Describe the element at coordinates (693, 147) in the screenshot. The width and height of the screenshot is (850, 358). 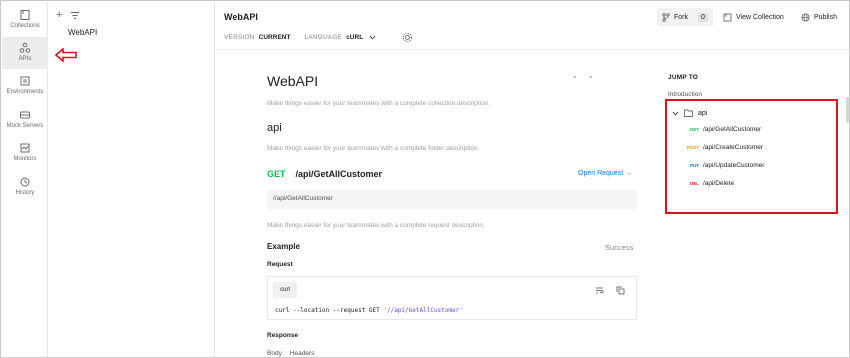
I see `method-badge: POST` at that location.